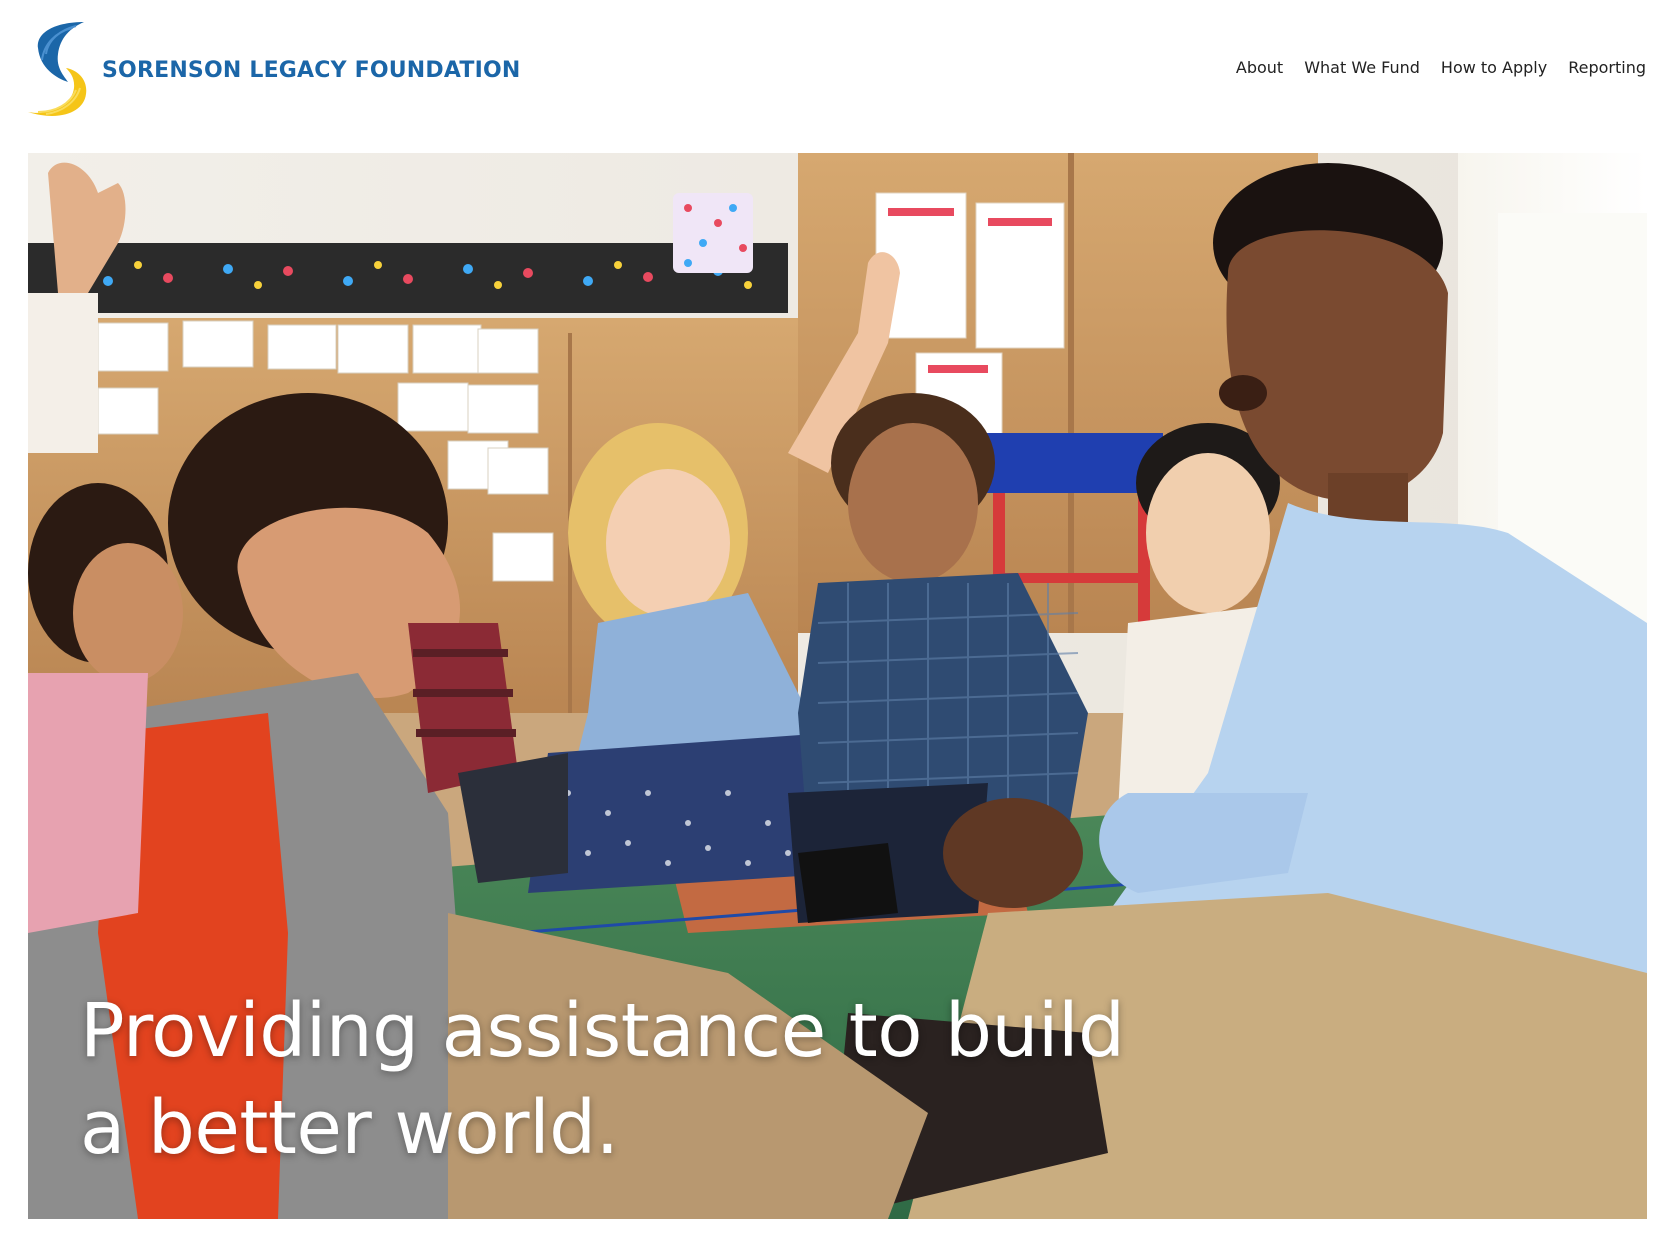 The image size is (1668, 1238). I want to click on nav-link-what-we-fund: What We Fund, so click(1362, 67).